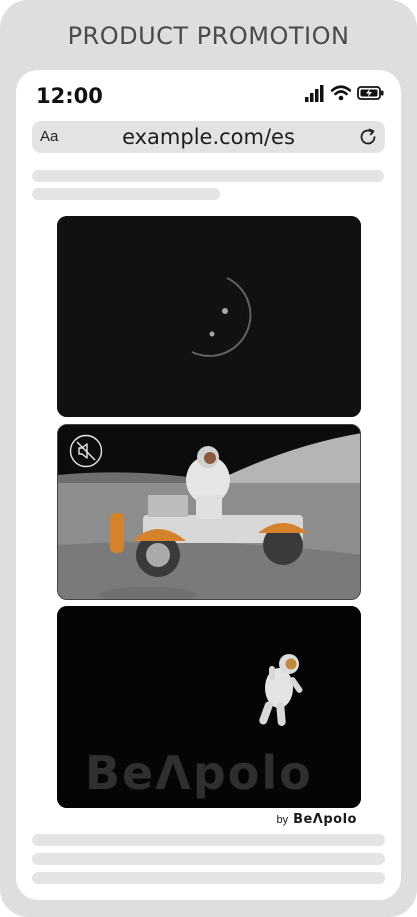  Describe the element at coordinates (282, 820) in the screenshot. I see `credit-by: by` at that location.